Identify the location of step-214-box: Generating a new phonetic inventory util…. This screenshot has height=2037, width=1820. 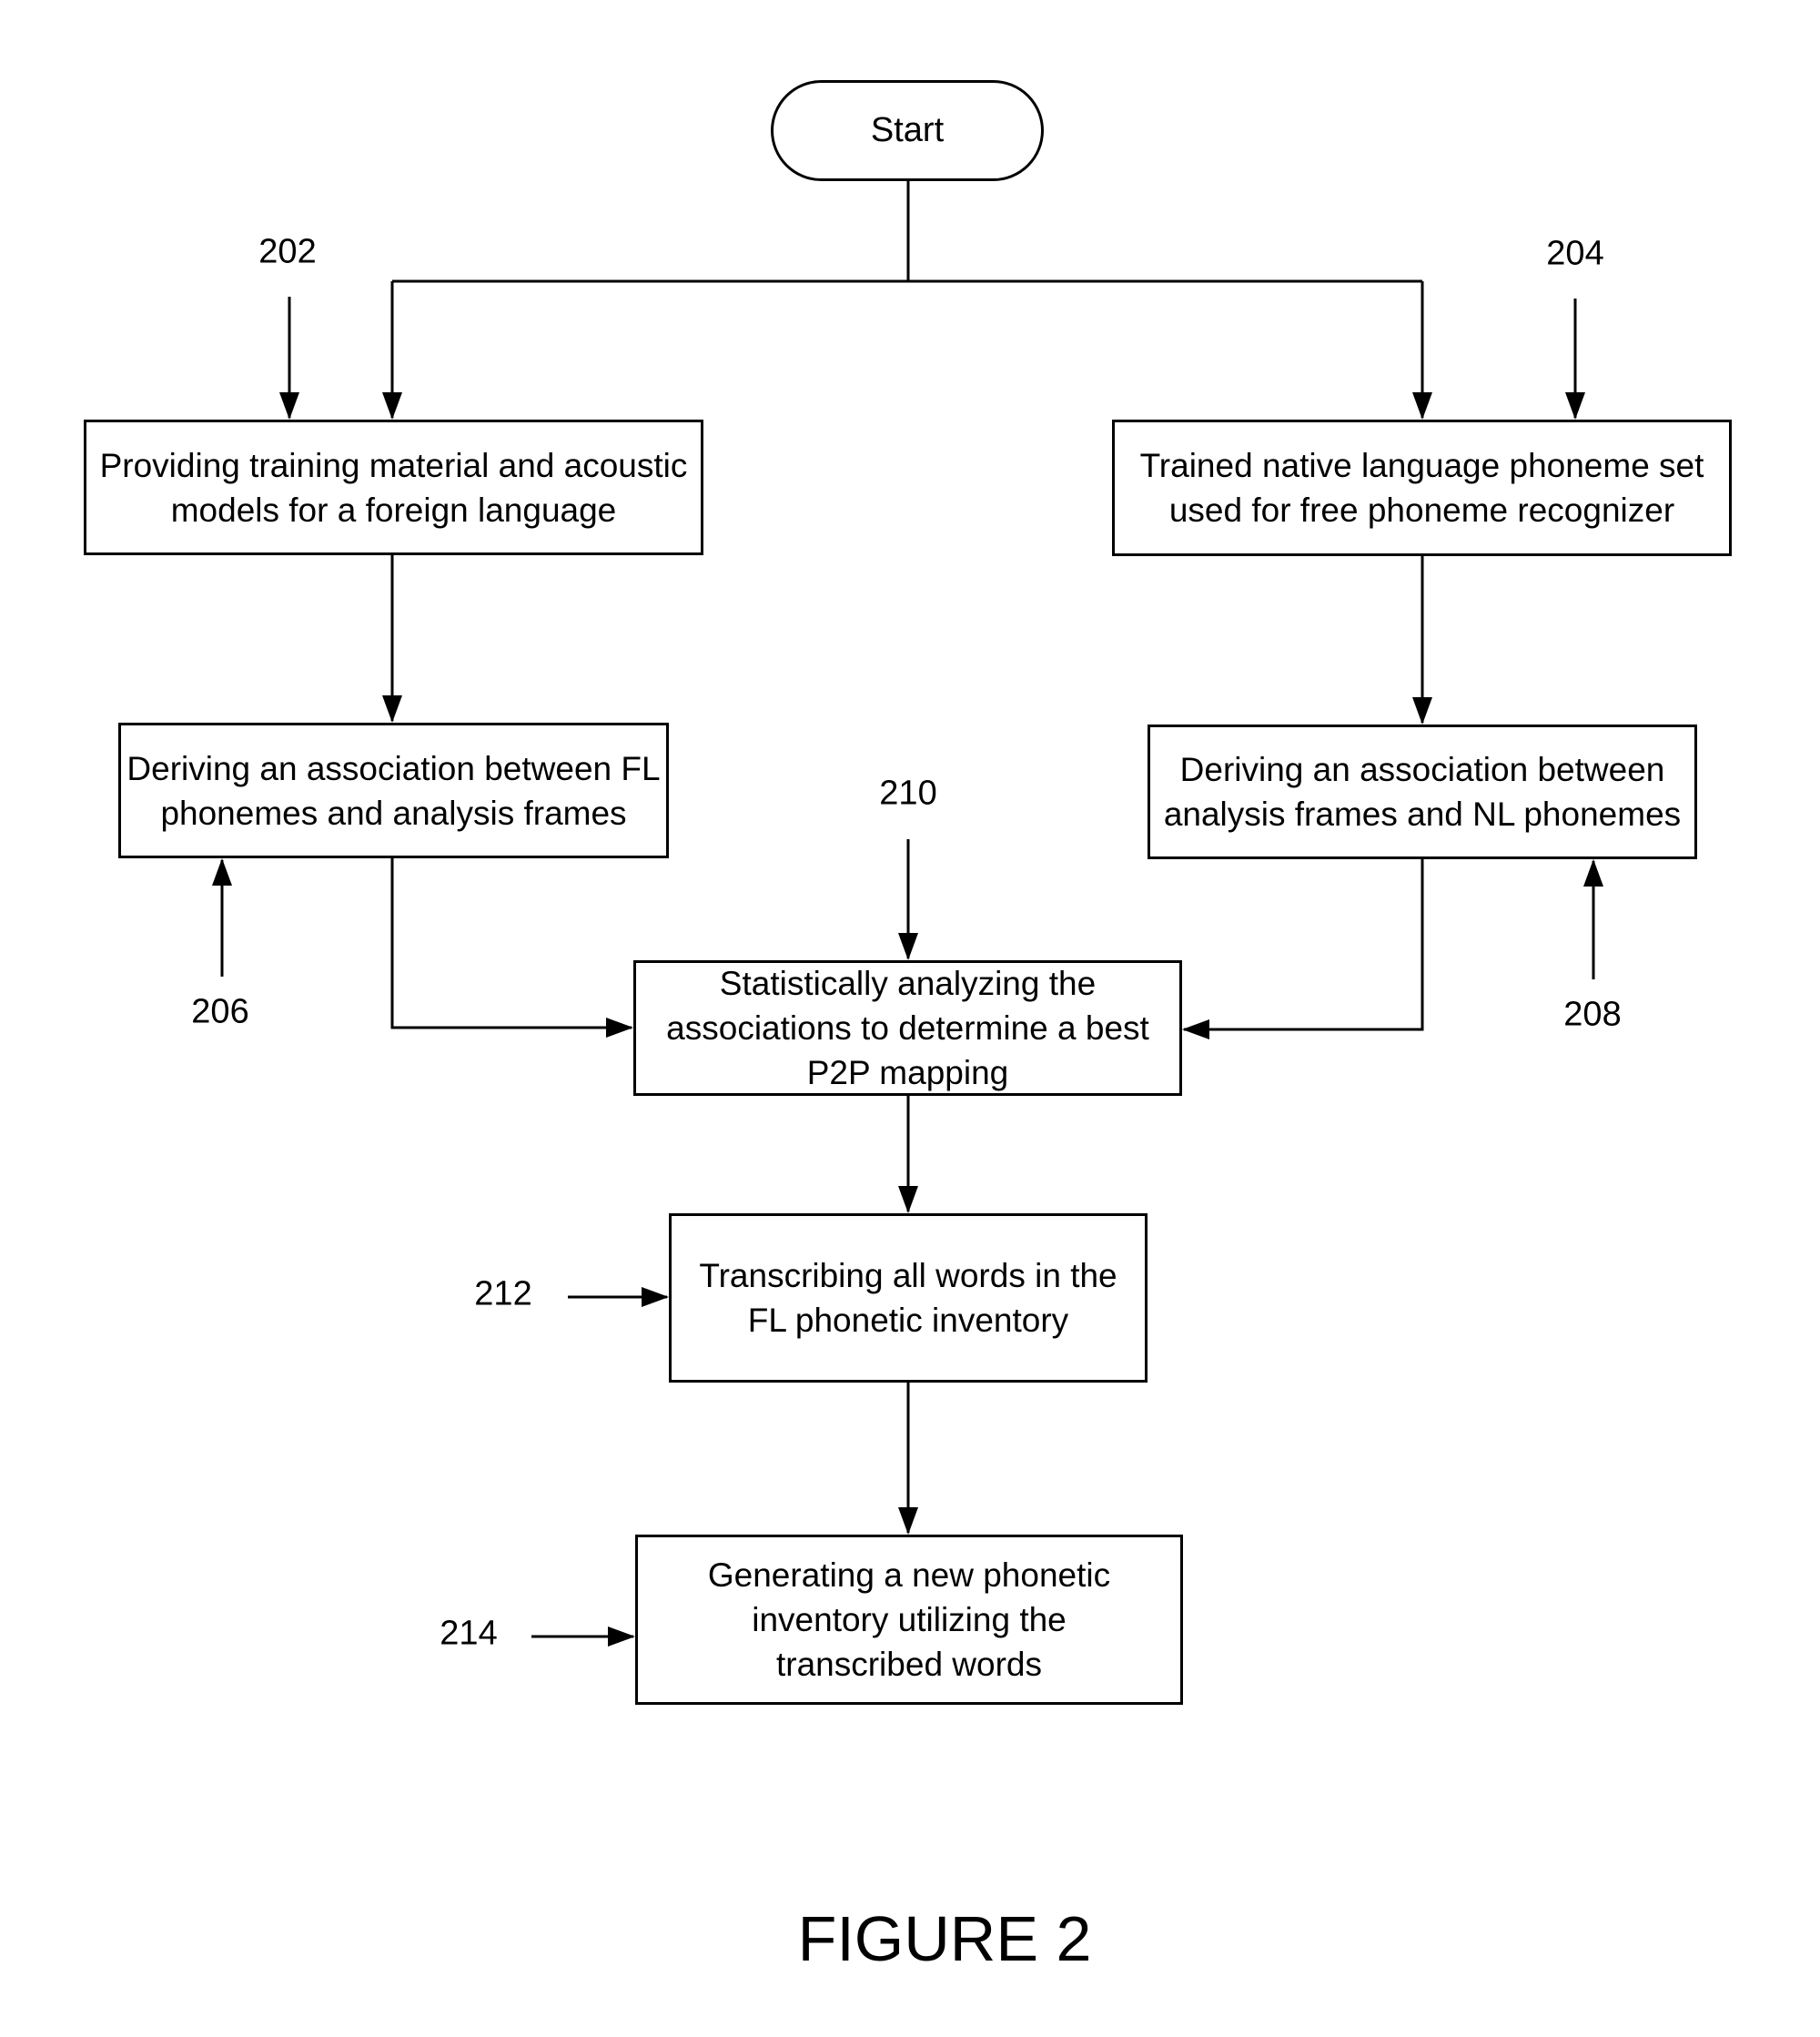
(909, 1620).